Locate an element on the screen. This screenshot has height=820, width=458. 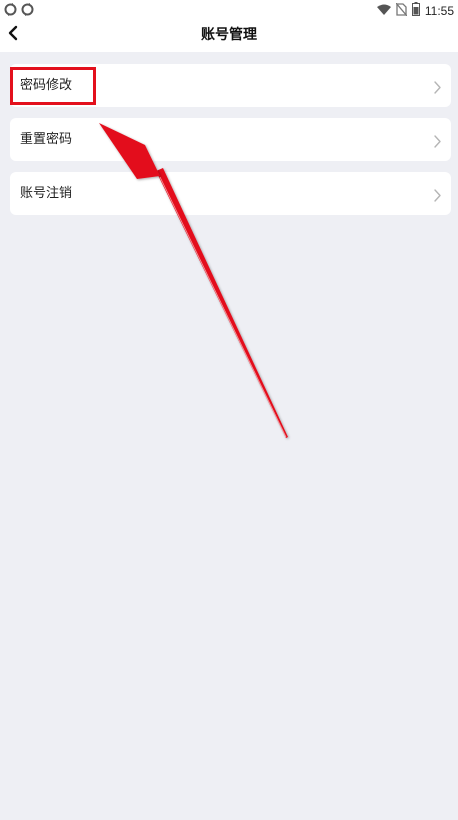
page-title: 账号管理 is located at coordinates (229, 35).